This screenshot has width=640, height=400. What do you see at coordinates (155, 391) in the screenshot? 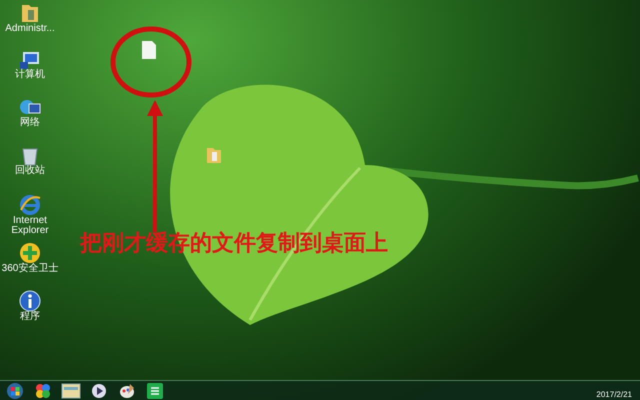
I see `spreadsheet-app-icon` at bounding box center [155, 391].